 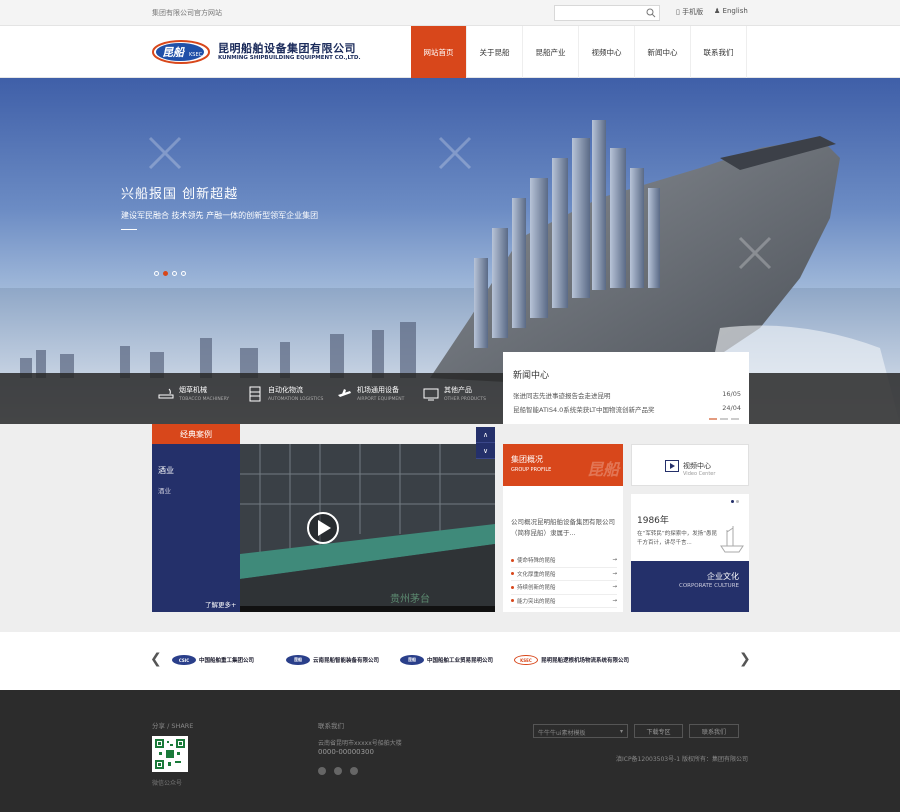 What do you see at coordinates (681, 759) in the screenshot?
I see `icp-copyright: 滇ICP备12003503号-1 版权所有：集团有限公司` at bounding box center [681, 759].